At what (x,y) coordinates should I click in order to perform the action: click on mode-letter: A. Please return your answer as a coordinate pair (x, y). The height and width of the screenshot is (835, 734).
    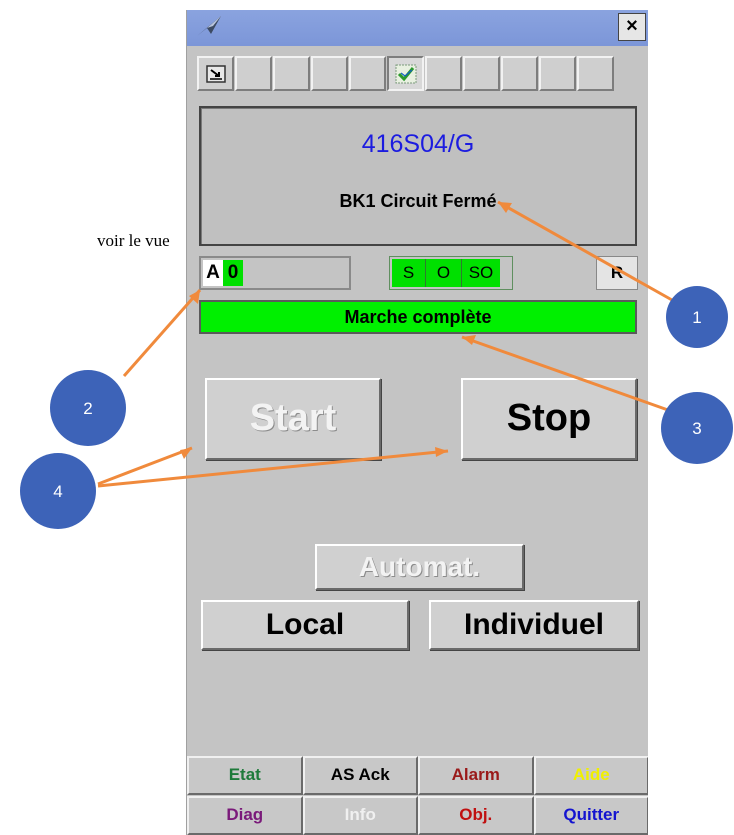
    Looking at the image, I should click on (213, 273).